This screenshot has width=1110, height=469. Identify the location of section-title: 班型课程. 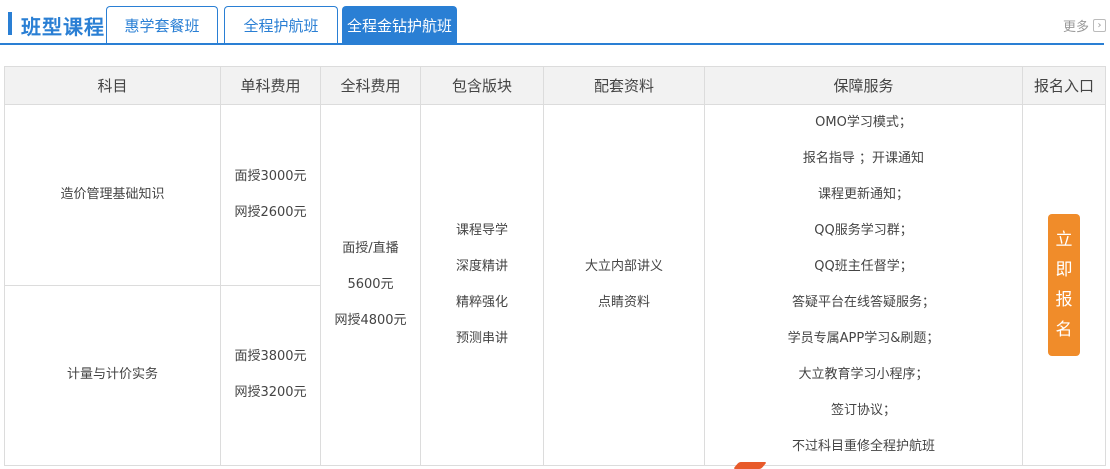
(63, 27).